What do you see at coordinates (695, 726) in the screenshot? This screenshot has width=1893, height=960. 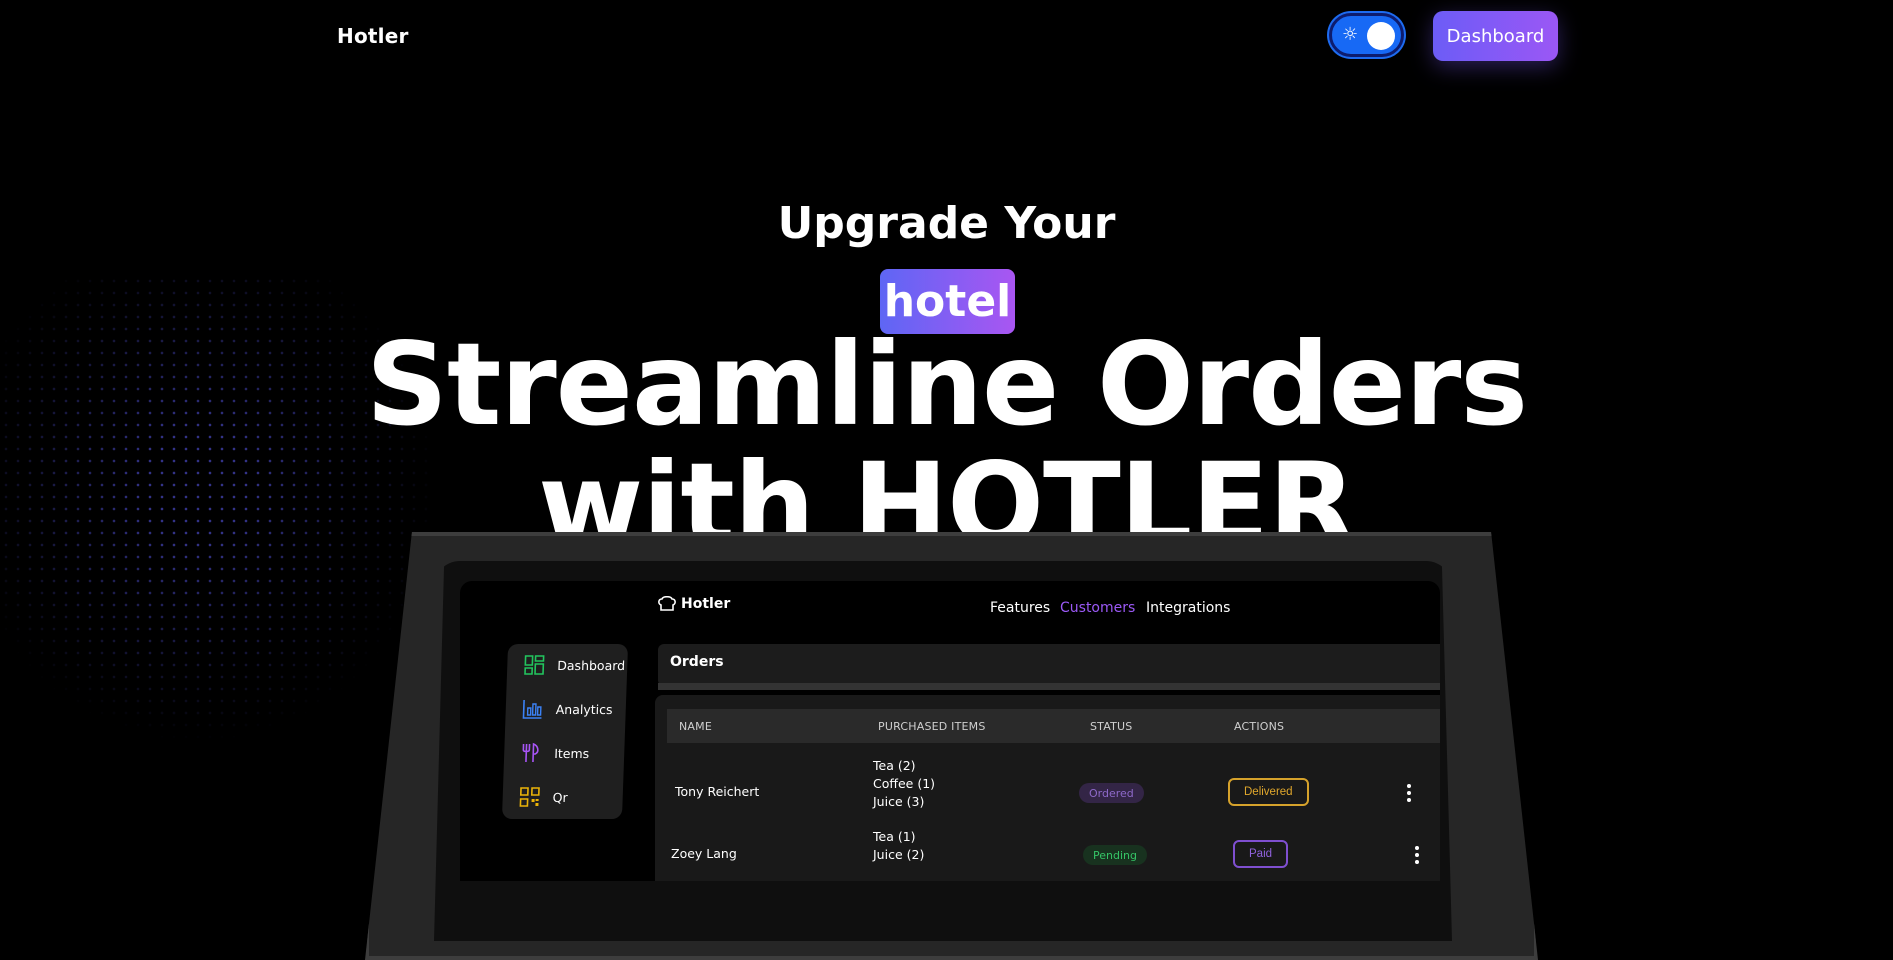 I see `column-header-name: NAME` at bounding box center [695, 726].